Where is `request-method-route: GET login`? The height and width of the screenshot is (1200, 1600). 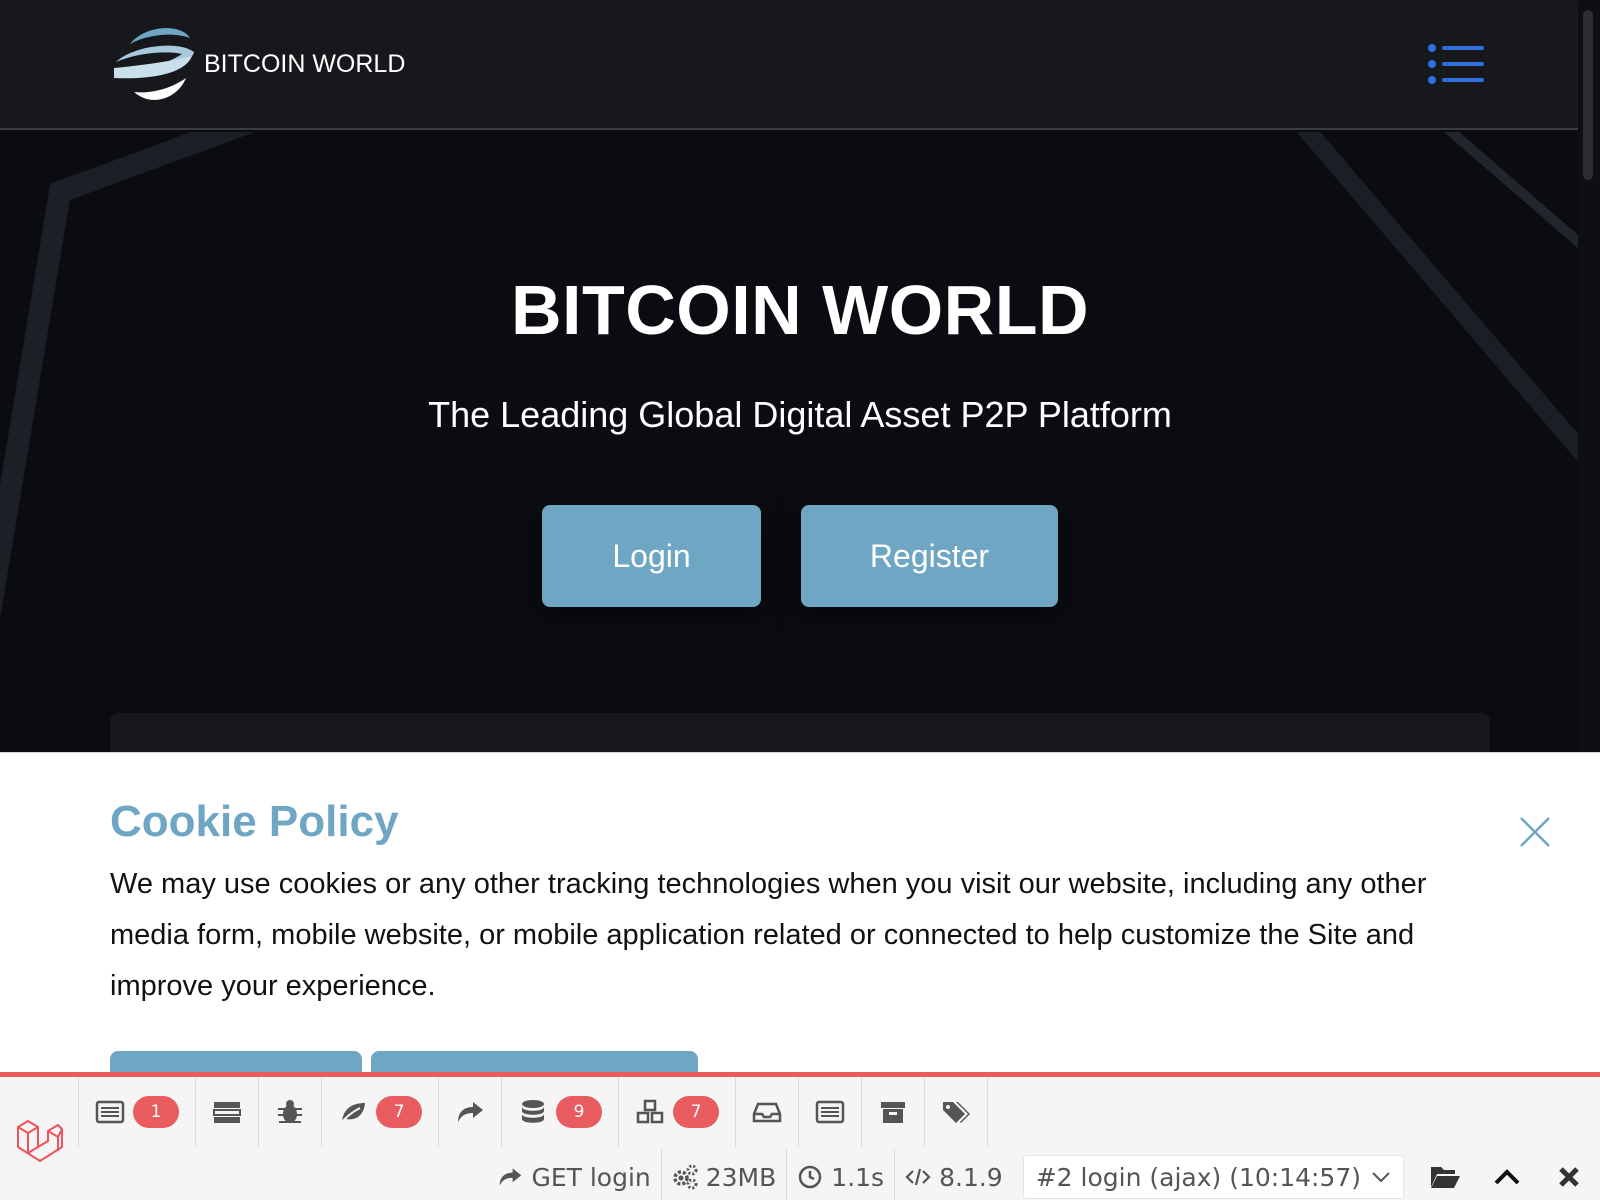
request-method-route: GET login is located at coordinates (573, 1174).